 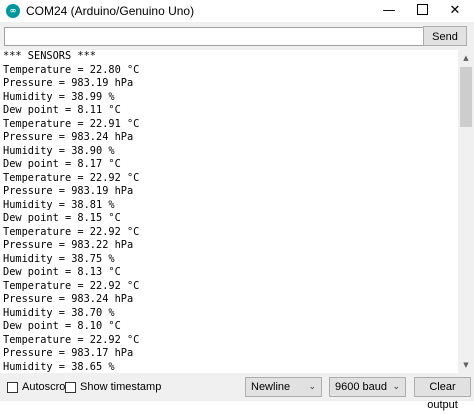 I want to click on output-line: Humidity = 38.99 %, so click(x=59, y=96).